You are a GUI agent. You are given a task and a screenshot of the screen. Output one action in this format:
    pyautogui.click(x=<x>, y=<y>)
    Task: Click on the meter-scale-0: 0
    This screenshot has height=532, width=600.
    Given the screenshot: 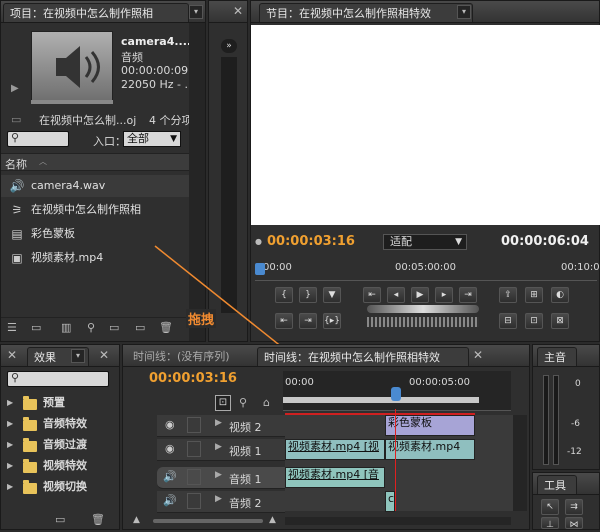 What is the action you would take?
    pyautogui.click(x=578, y=384)
    